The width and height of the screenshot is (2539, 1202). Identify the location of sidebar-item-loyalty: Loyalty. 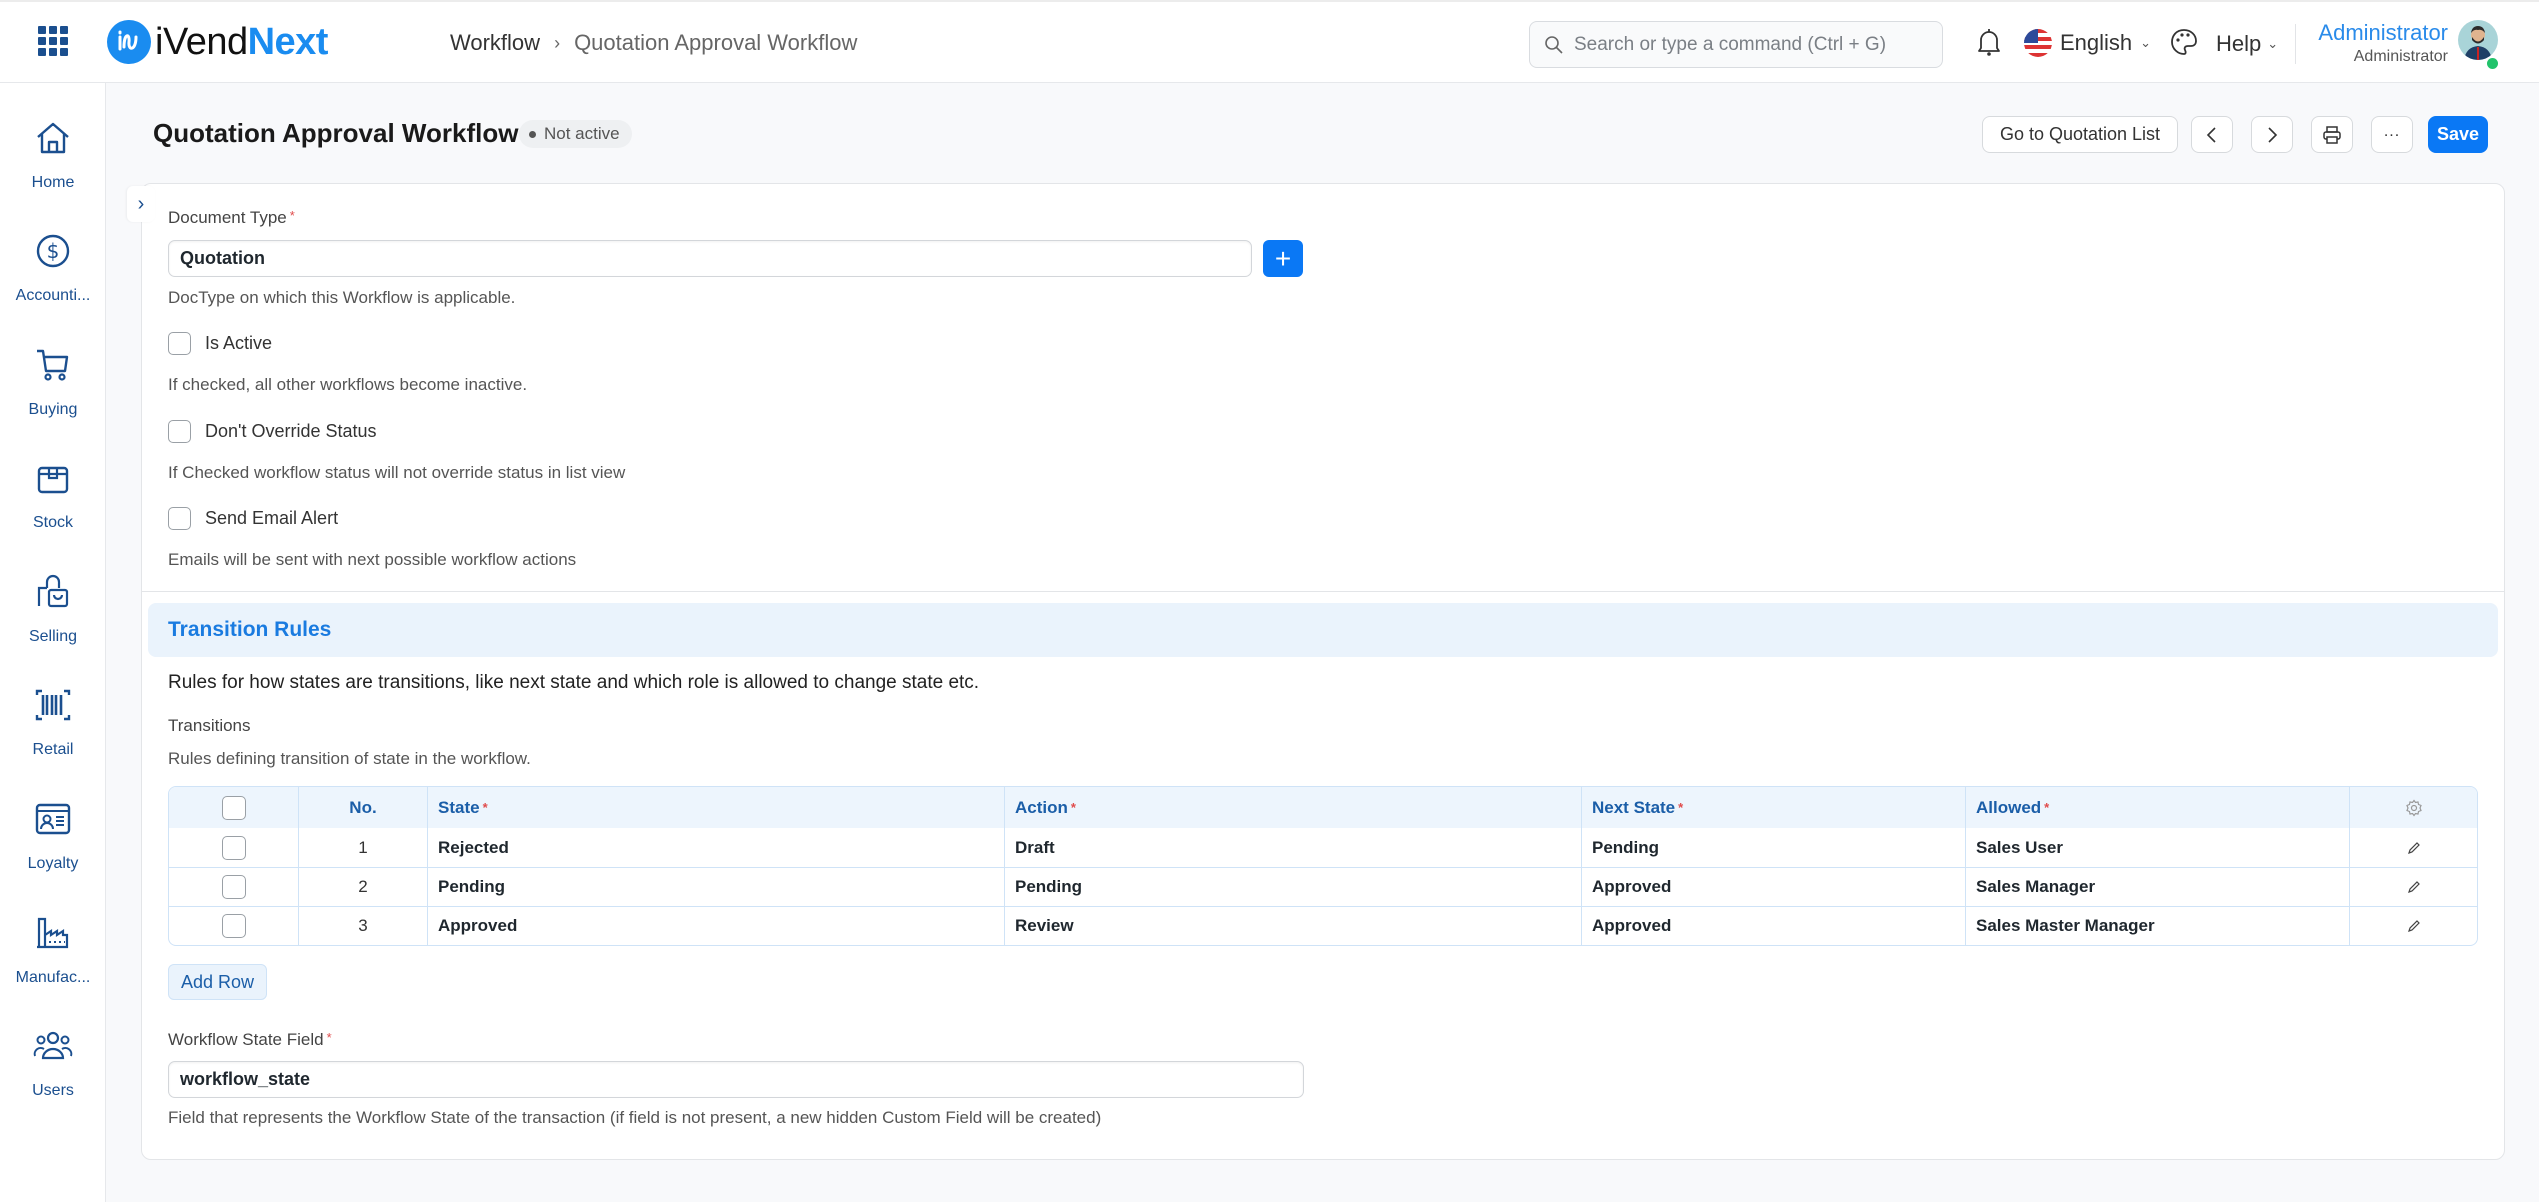
(53, 836).